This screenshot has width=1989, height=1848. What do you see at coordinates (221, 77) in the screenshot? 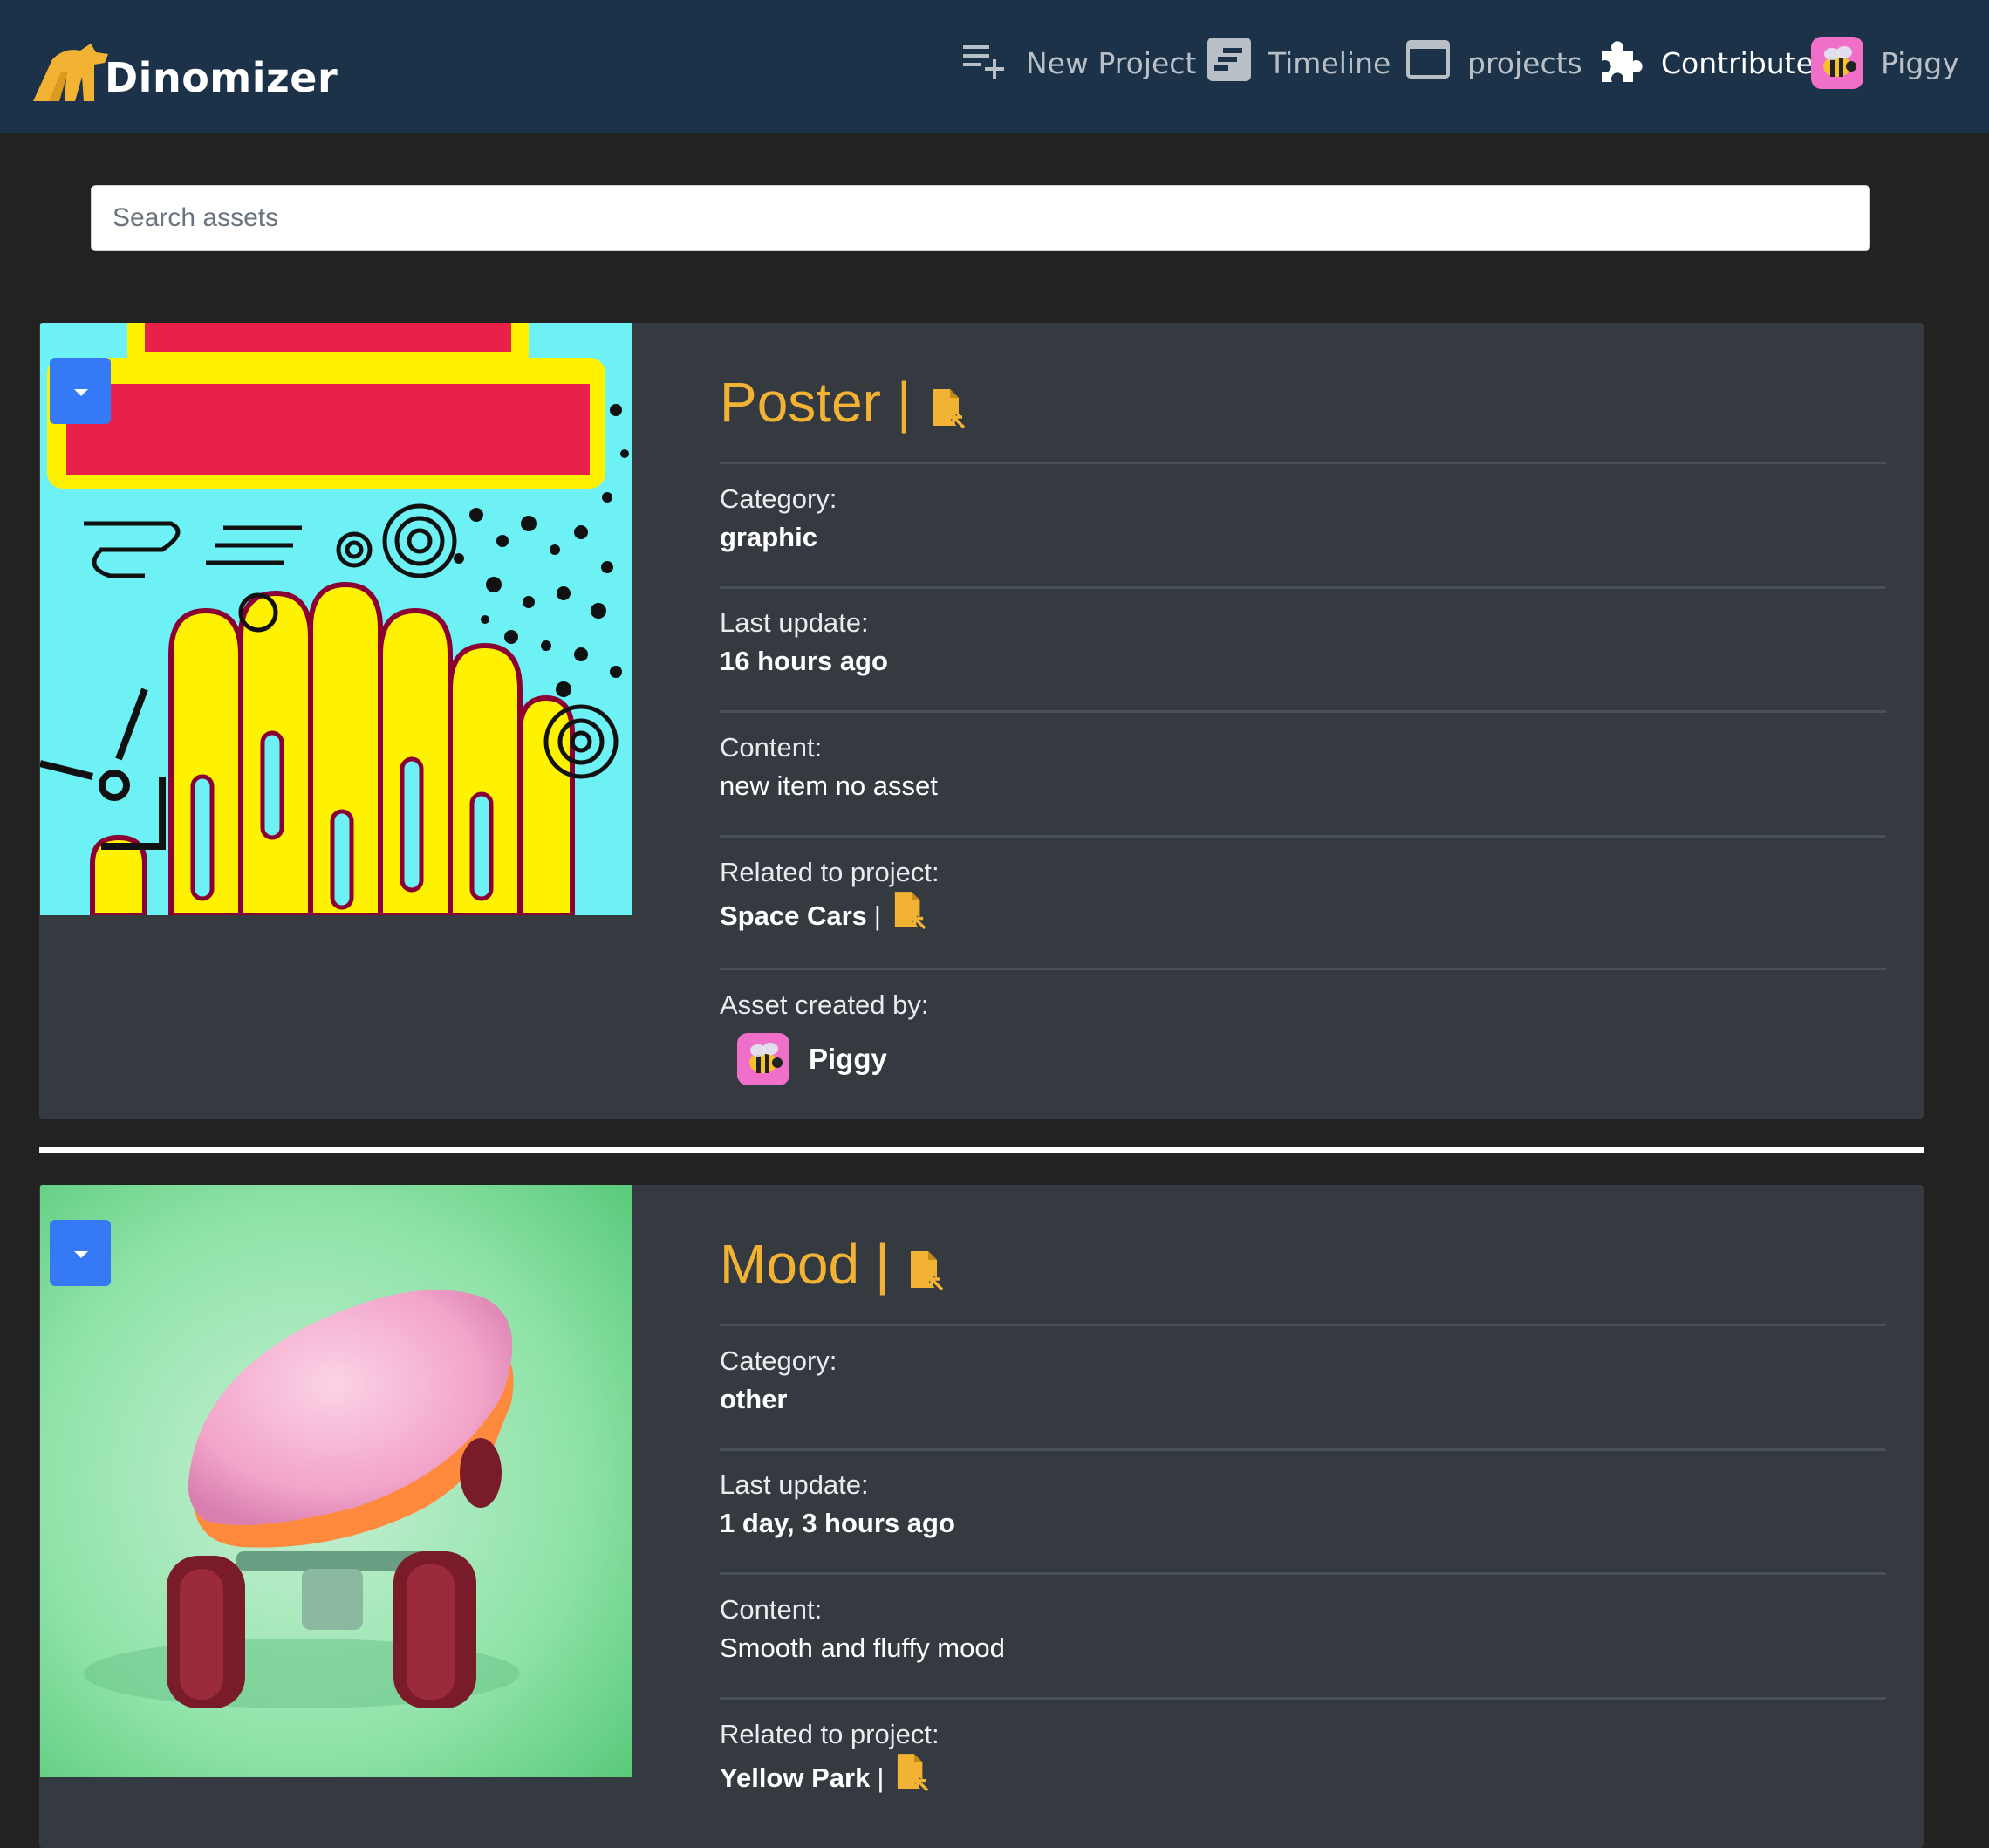
I see `brand-name: Dinomizer` at bounding box center [221, 77].